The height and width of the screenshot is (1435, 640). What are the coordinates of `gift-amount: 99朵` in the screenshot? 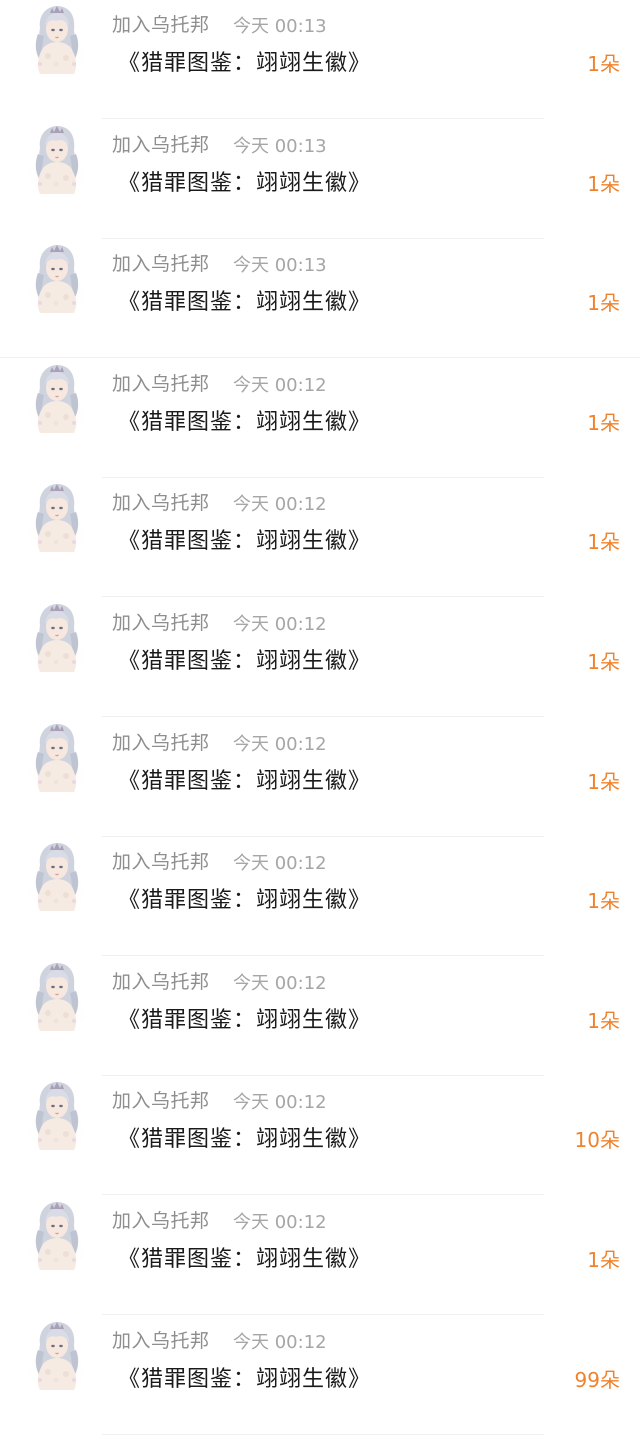 It's located at (597, 1380).